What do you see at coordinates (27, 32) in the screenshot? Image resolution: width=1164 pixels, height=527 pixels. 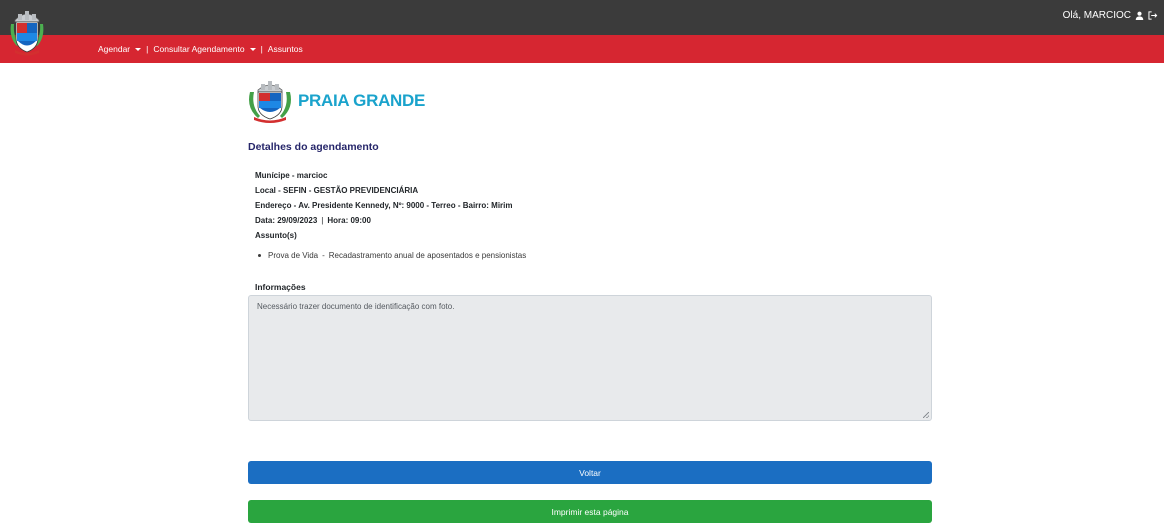 I see `city-crest-logo` at bounding box center [27, 32].